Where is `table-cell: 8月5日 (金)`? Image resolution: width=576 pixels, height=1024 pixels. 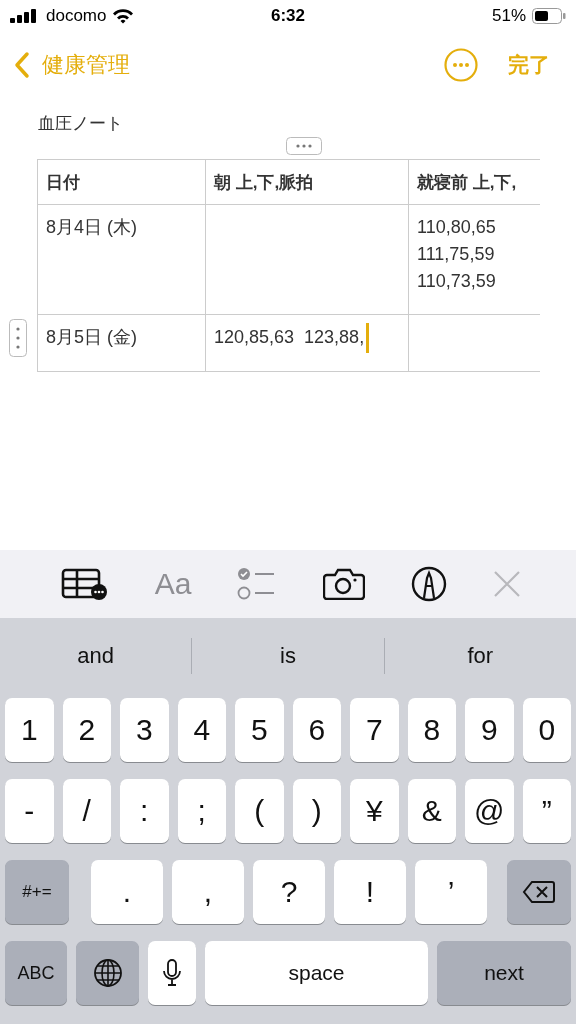 table-cell: 8月5日 (金) is located at coordinates (121, 343).